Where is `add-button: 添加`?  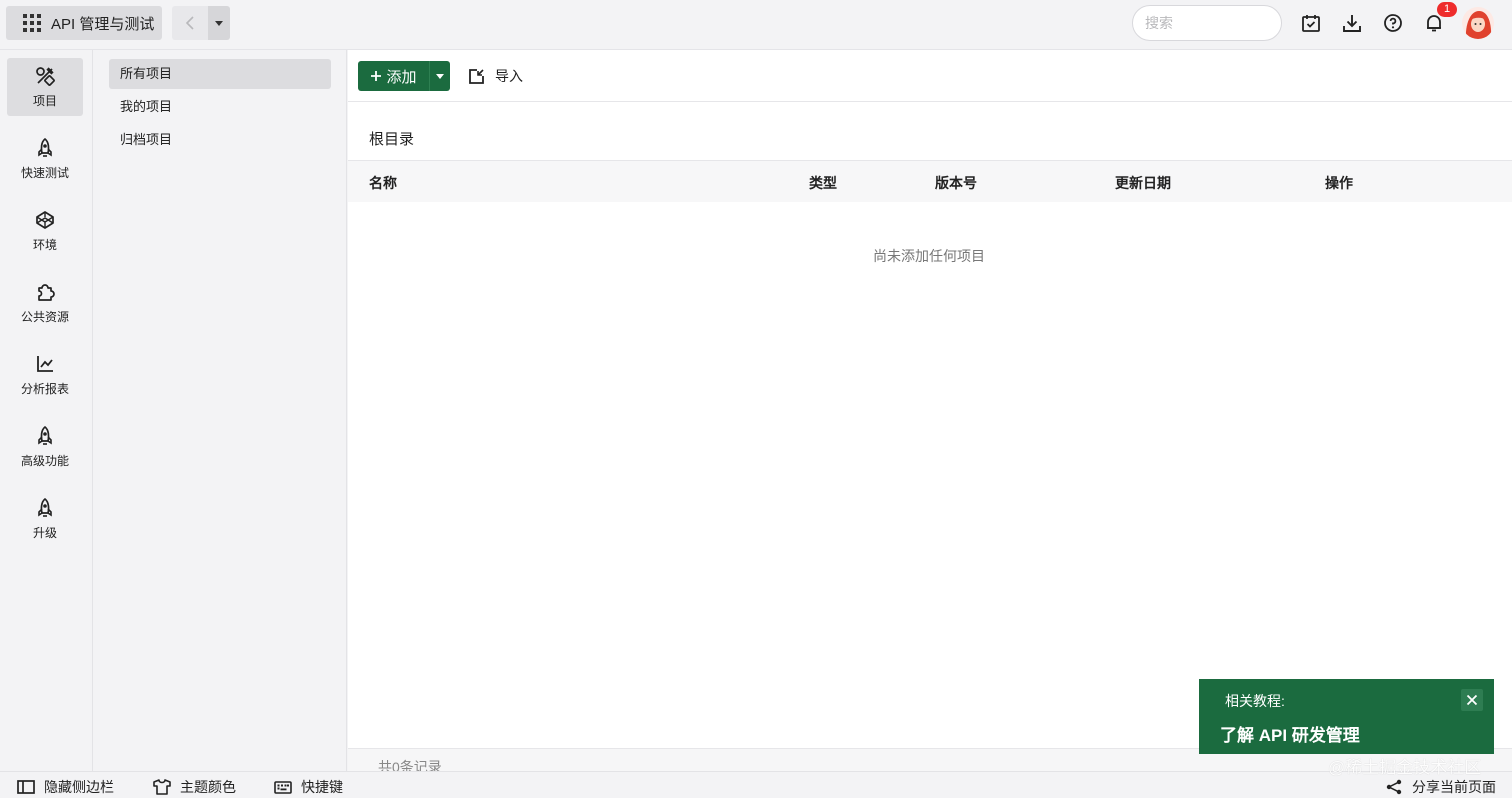 add-button: 添加 is located at coordinates (394, 76).